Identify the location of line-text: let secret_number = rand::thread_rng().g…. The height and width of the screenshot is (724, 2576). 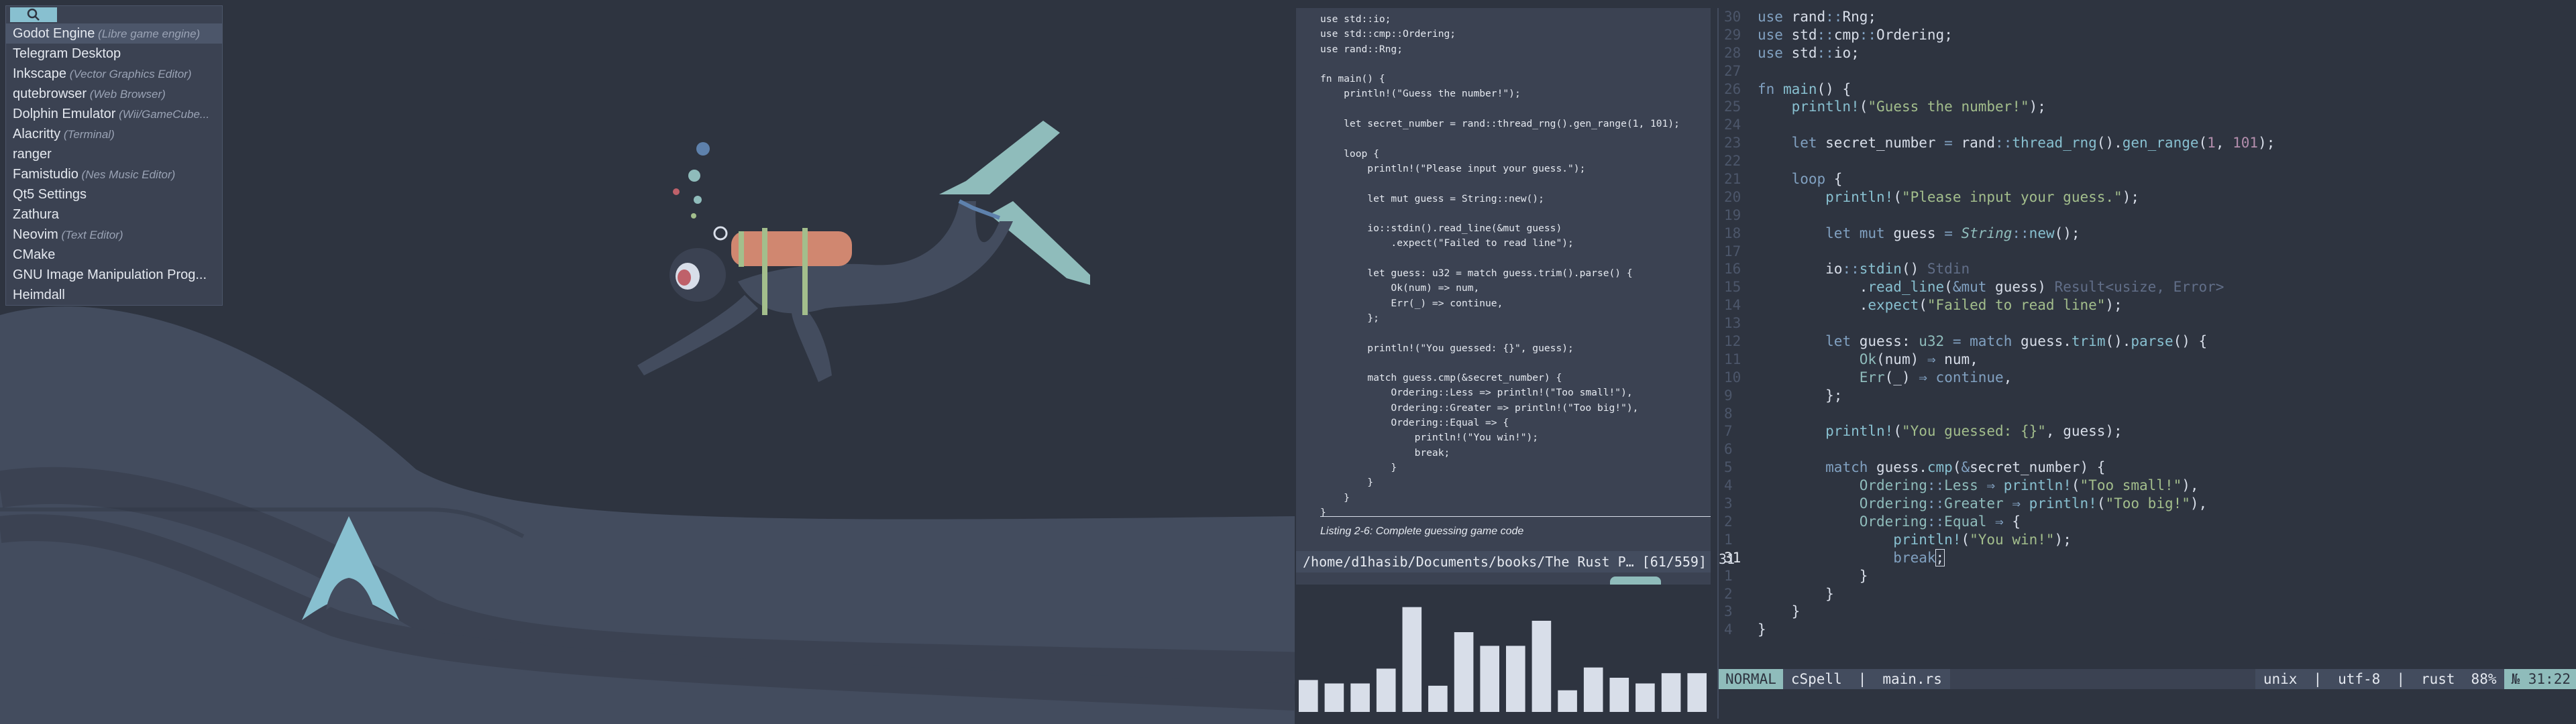
(2033, 143).